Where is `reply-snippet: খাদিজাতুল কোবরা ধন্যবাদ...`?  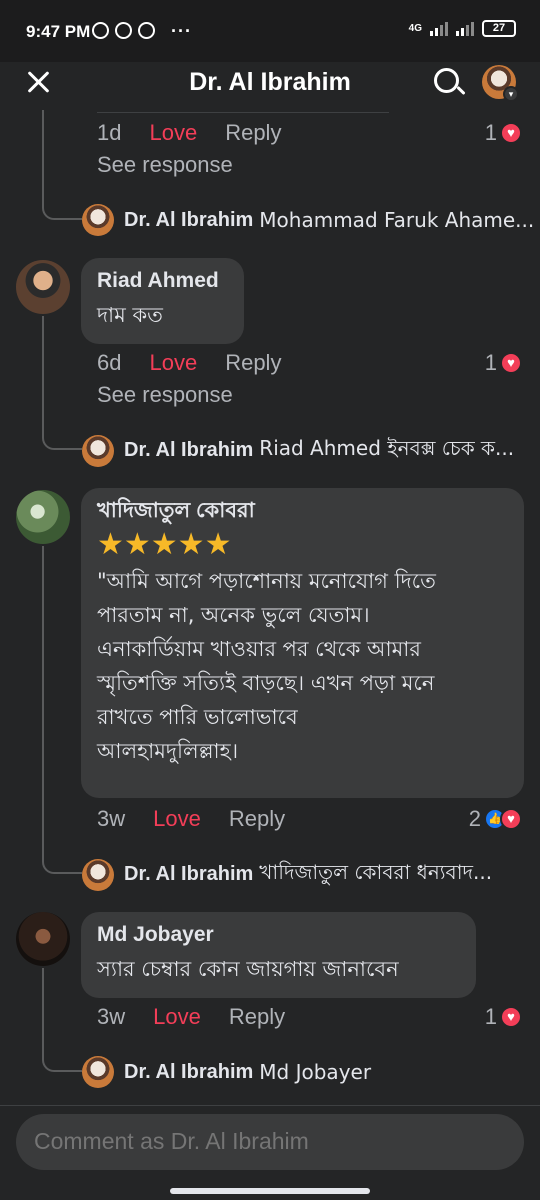 reply-snippet: খাদিজাতুল কোবরা ধন্যবাদ... is located at coordinates (376, 872).